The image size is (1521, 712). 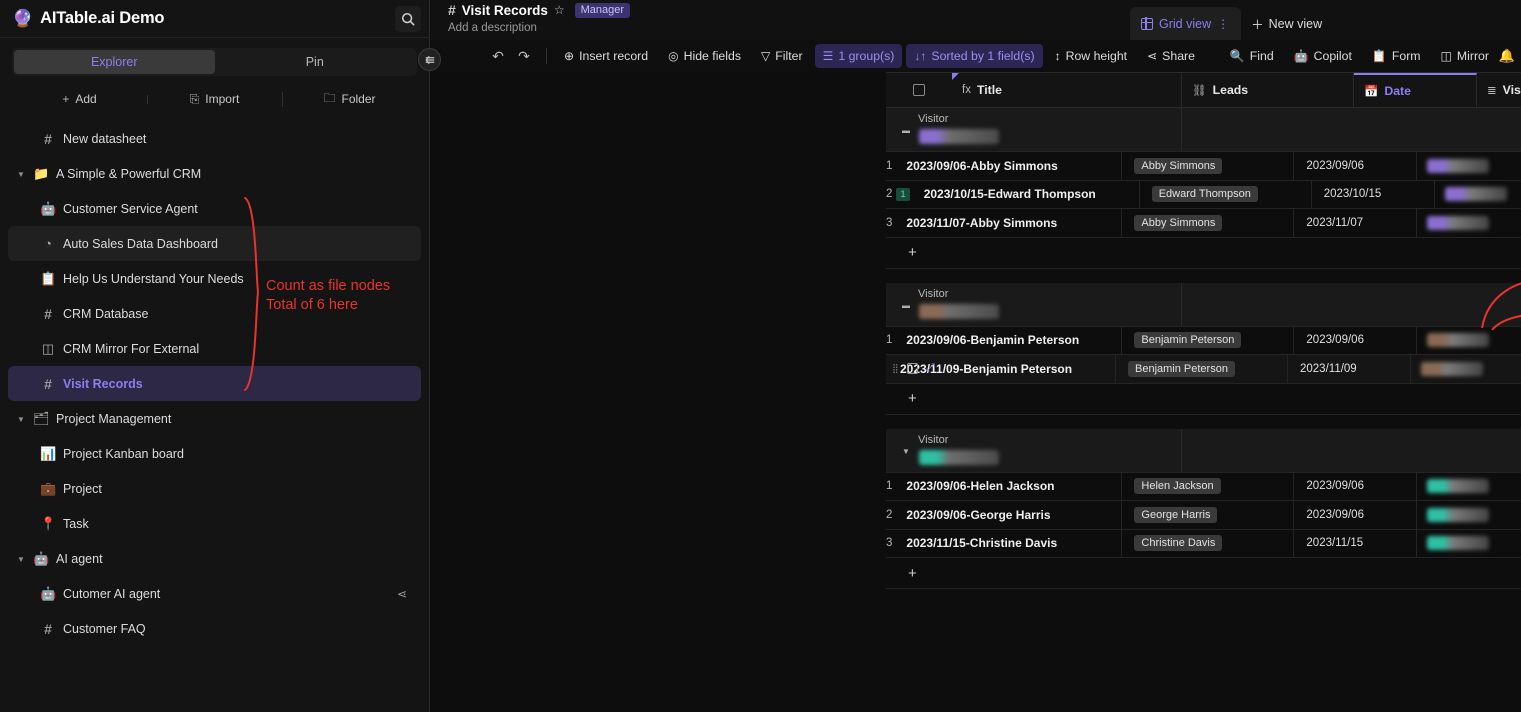 I want to click on star-icon: ☆, so click(x=559, y=10).